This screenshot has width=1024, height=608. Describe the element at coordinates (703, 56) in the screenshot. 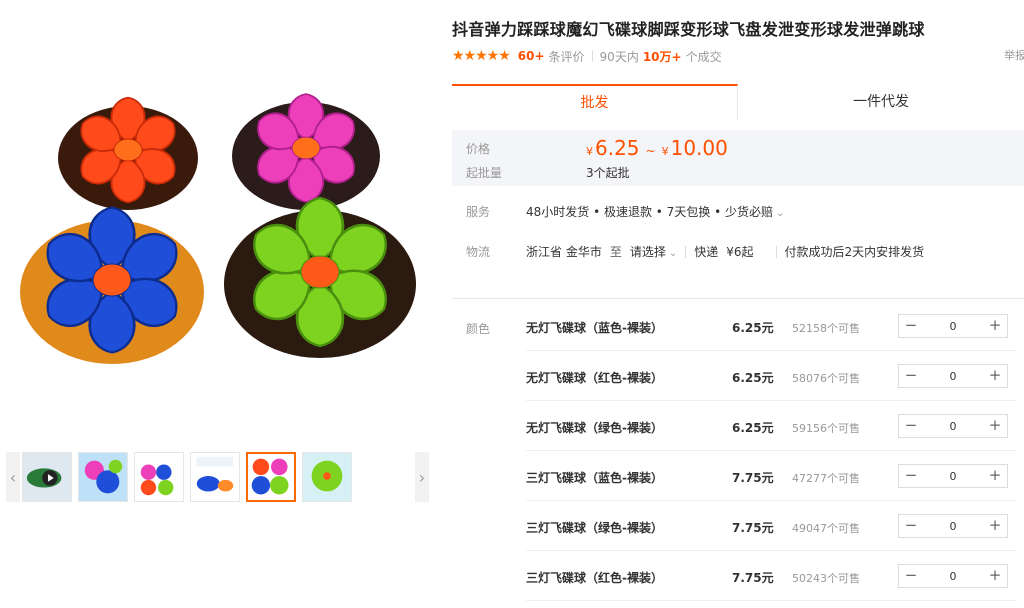

I see `sold-label: 个成交` at that location.